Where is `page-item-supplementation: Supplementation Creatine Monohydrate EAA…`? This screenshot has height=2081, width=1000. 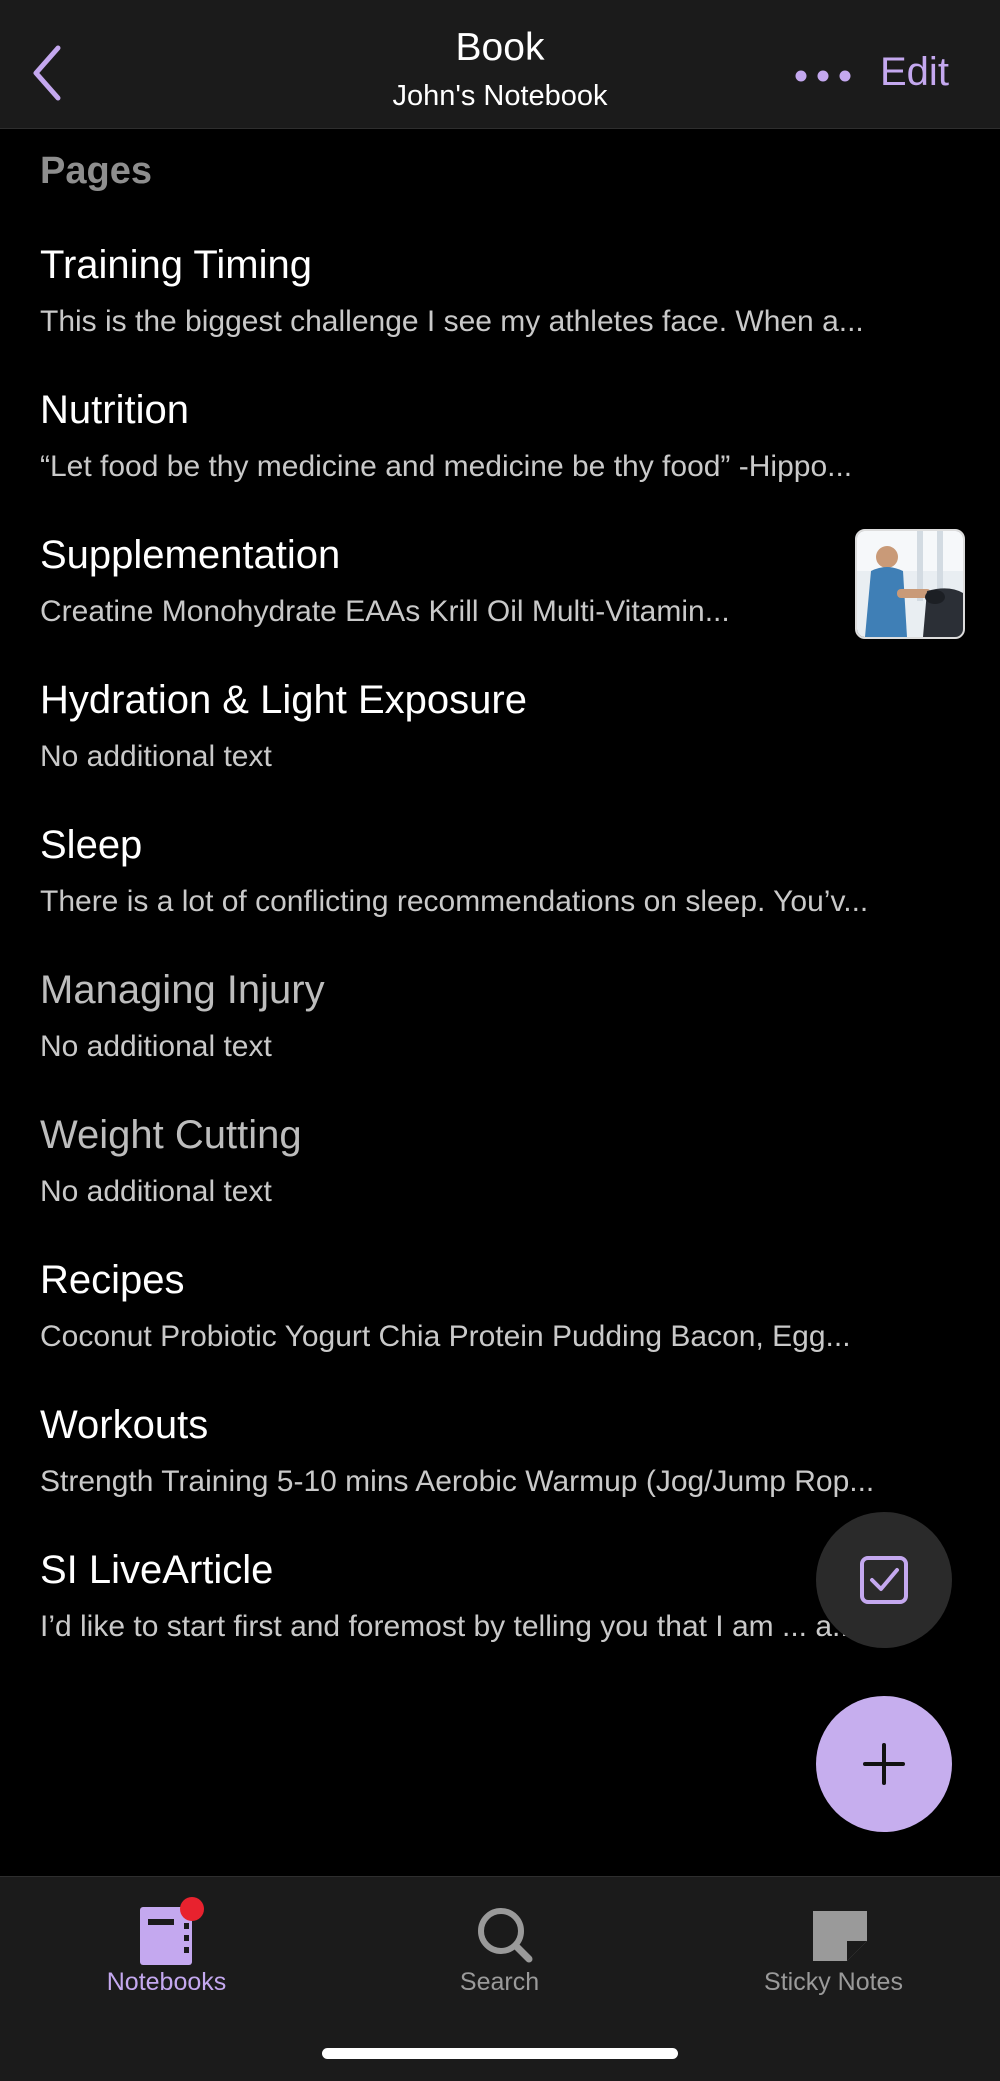 page-item-supplementation: Supplementation Creatine Monohydrate EAA… is located at coordinates (500, 597).